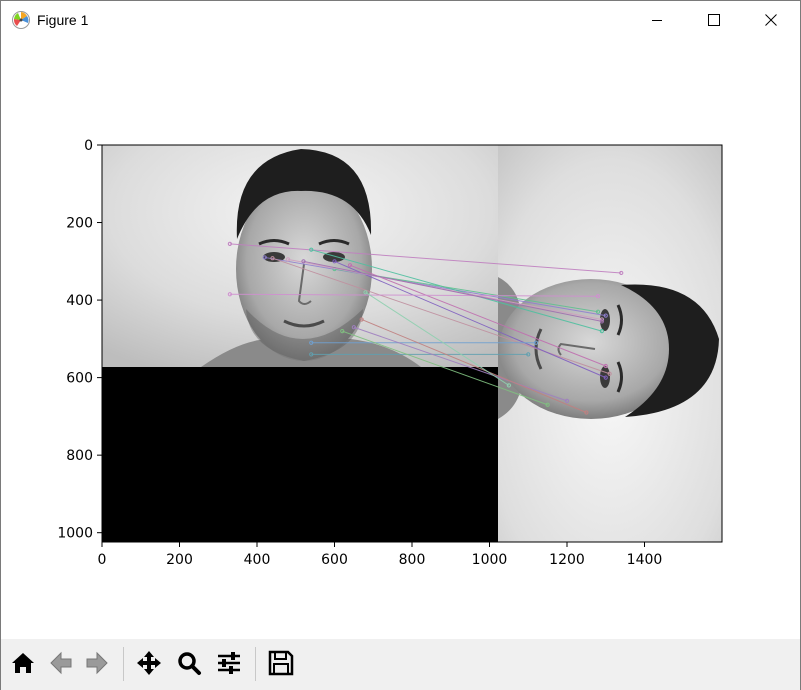 Image resolution: width=801 pixels, height=690 pixels. Describe the element at coordinates (490, 560) in the screenshot. I see `x-tick-label: 1000` at that location.